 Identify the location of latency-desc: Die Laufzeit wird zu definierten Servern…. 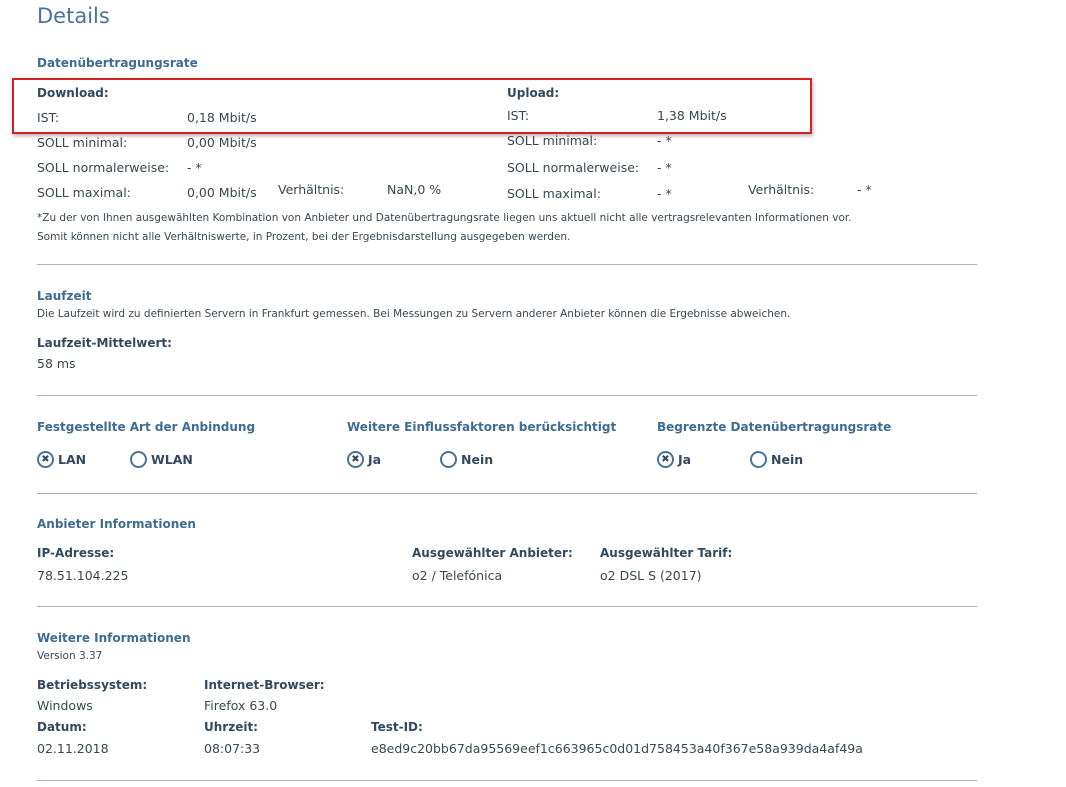
(414, 314).